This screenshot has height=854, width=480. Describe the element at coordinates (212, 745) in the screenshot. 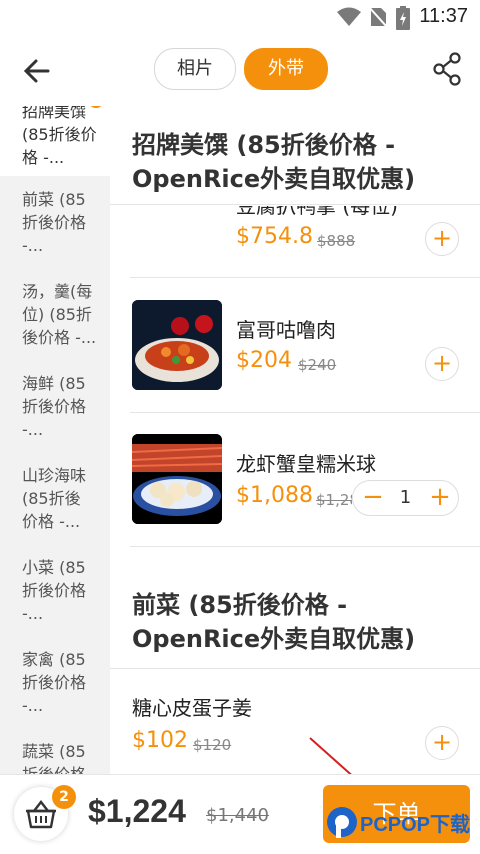

I see `dish-old-price: $120` at that location.